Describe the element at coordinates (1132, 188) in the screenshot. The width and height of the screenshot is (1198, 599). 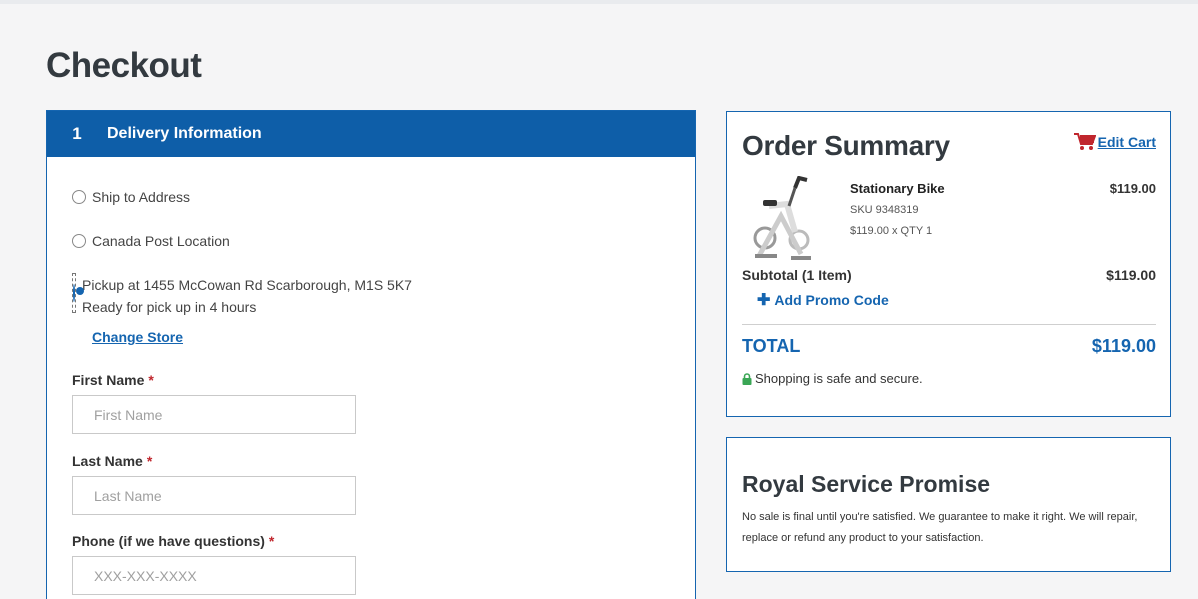
I see `product-price: $119.00` at that location.